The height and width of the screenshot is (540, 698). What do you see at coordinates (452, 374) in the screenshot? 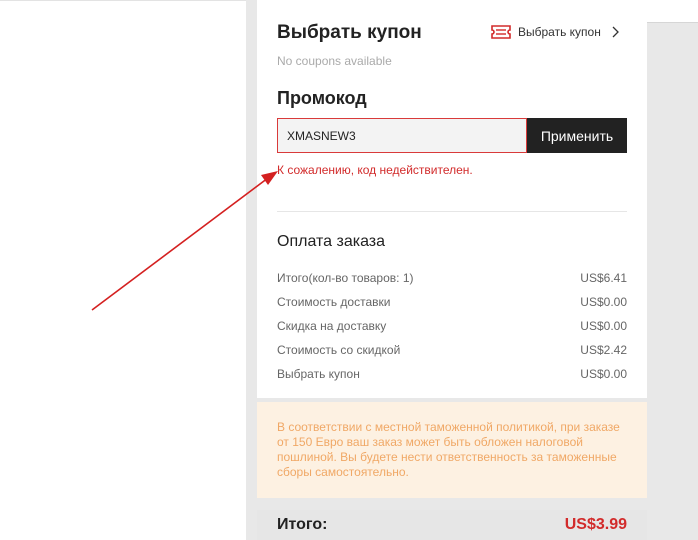
I see `summary-row-coupon: Выбрать купон US$0.00` at bounding box center [452, 374].